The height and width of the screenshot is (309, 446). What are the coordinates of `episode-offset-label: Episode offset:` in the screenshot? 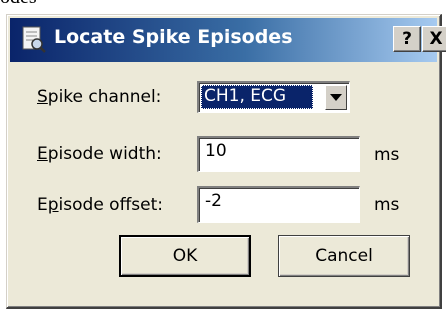 It's located at (100, 205).